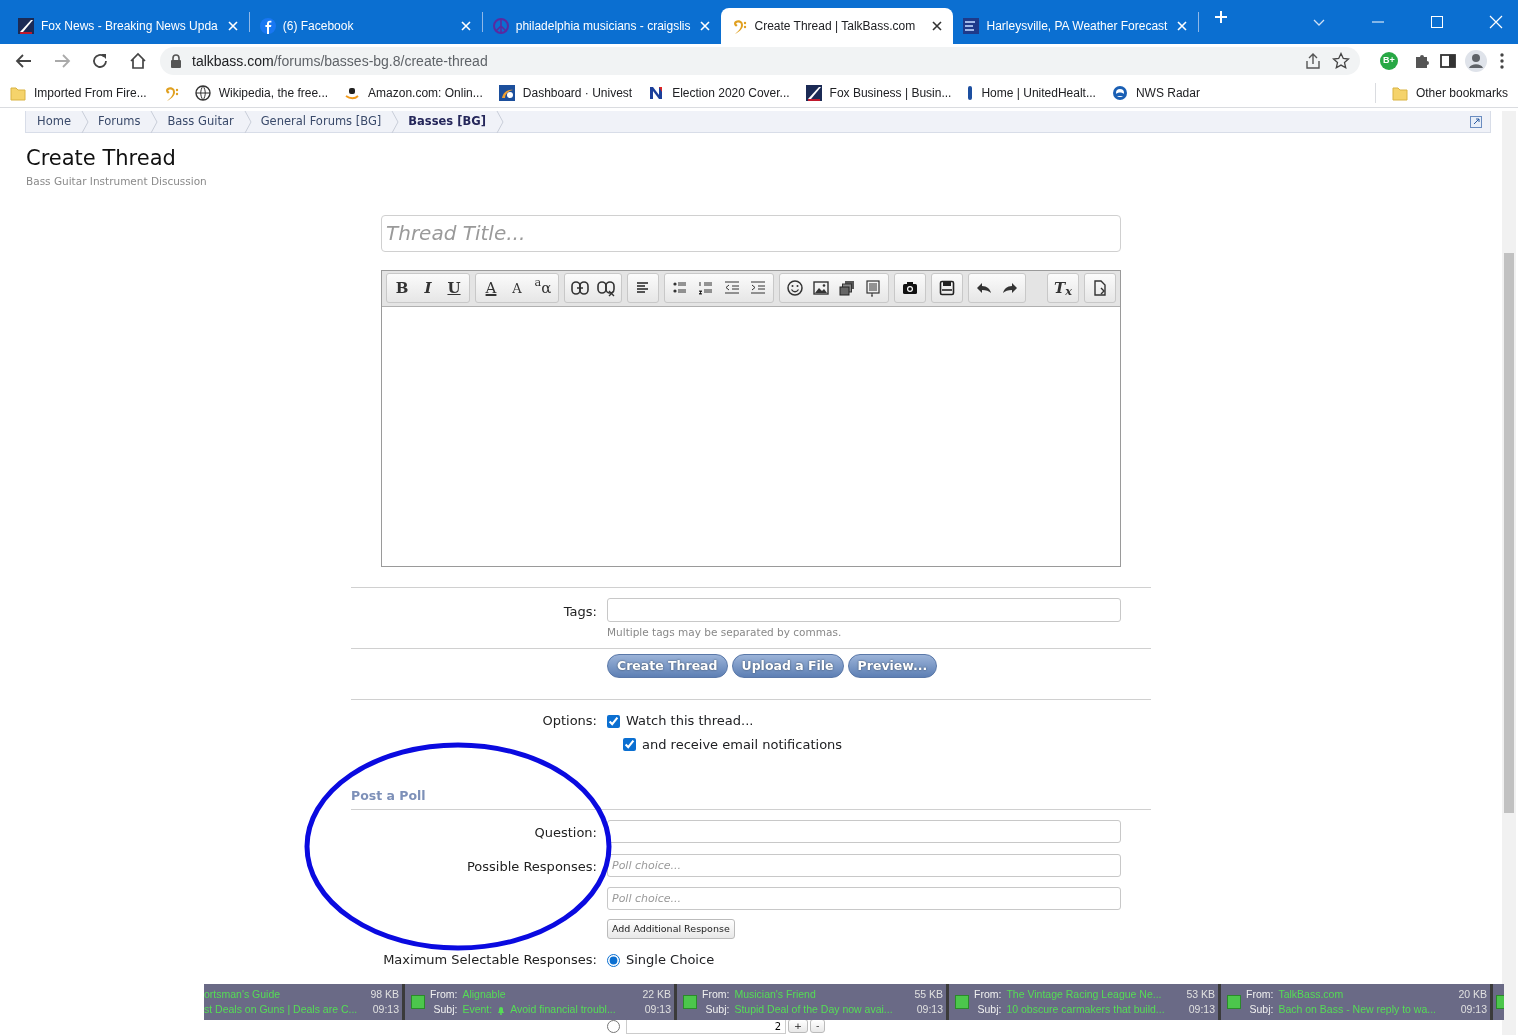 The width and height of the screenshot is (1518, 1035). Describe the element at coordinates (1076, 26) in the screenshot. I see `browser-tab: Harleysville, PA Weather Forecast` at that location.